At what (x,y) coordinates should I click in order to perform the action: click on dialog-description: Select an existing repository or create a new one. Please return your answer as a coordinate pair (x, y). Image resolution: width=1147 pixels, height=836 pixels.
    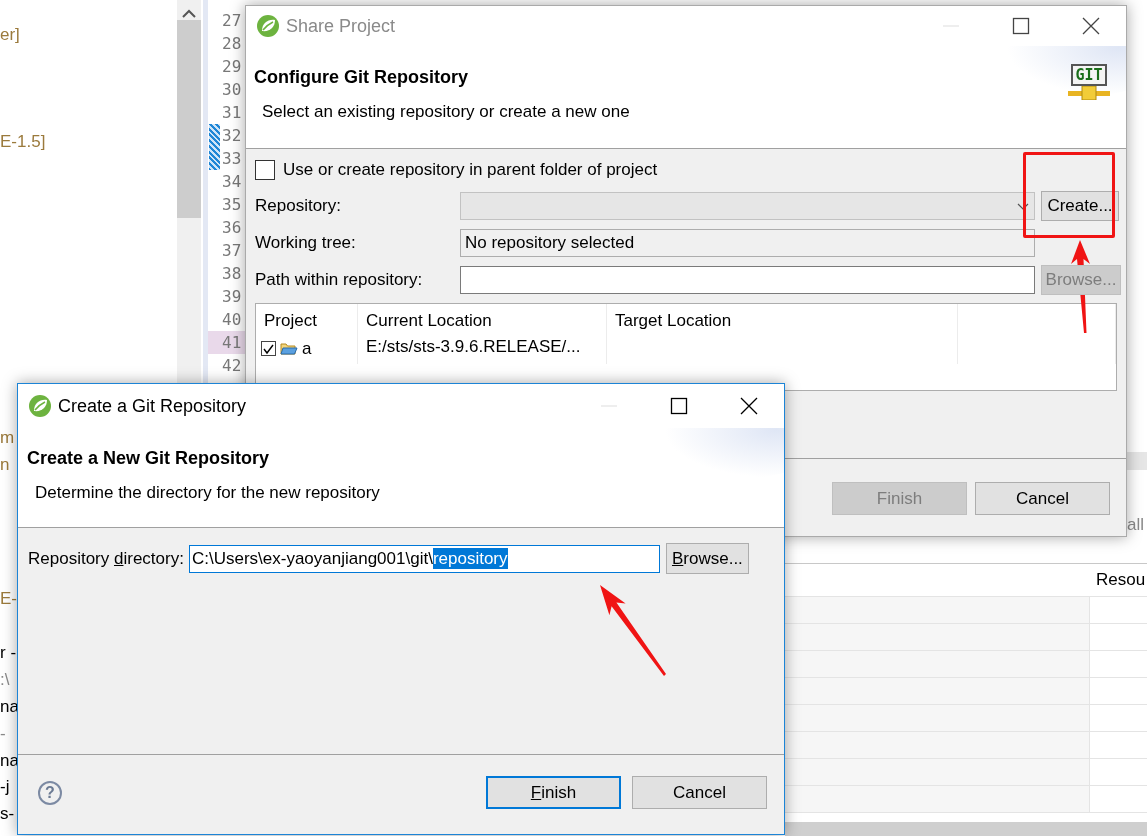
    Looking at the image, I should click on (446, 112).